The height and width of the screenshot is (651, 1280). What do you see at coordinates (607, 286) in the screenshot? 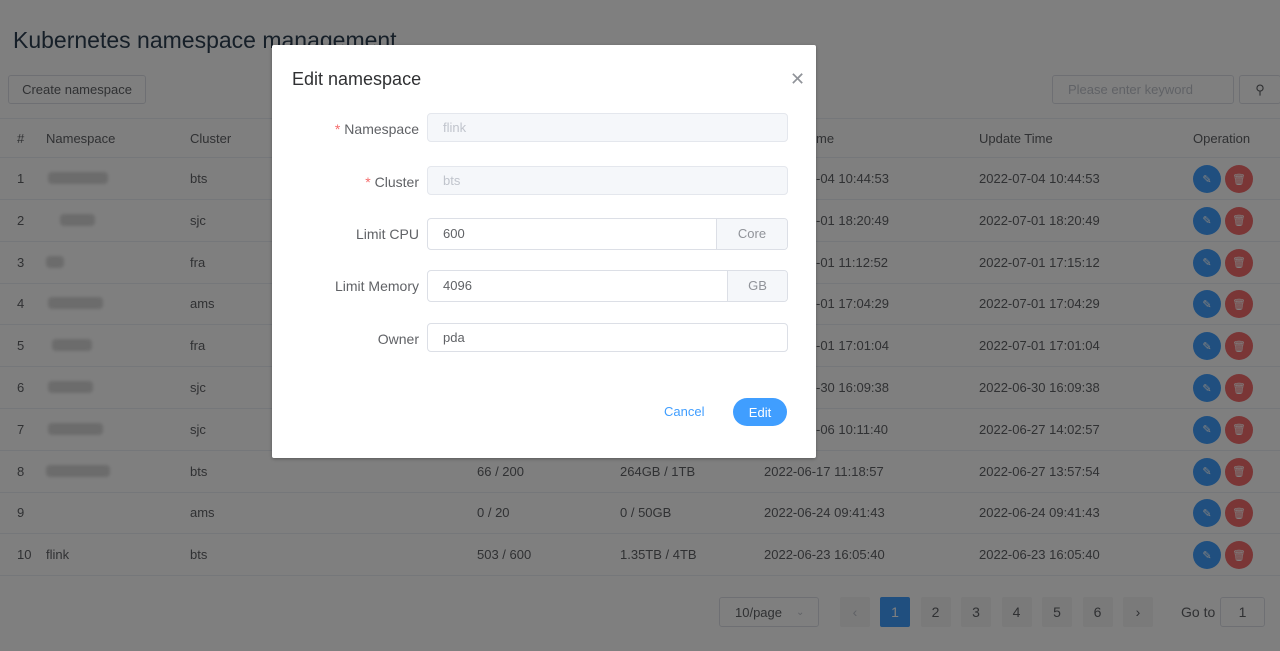
I see `limit-memory-field: 4096 GB` at bounding box center [607, 286].